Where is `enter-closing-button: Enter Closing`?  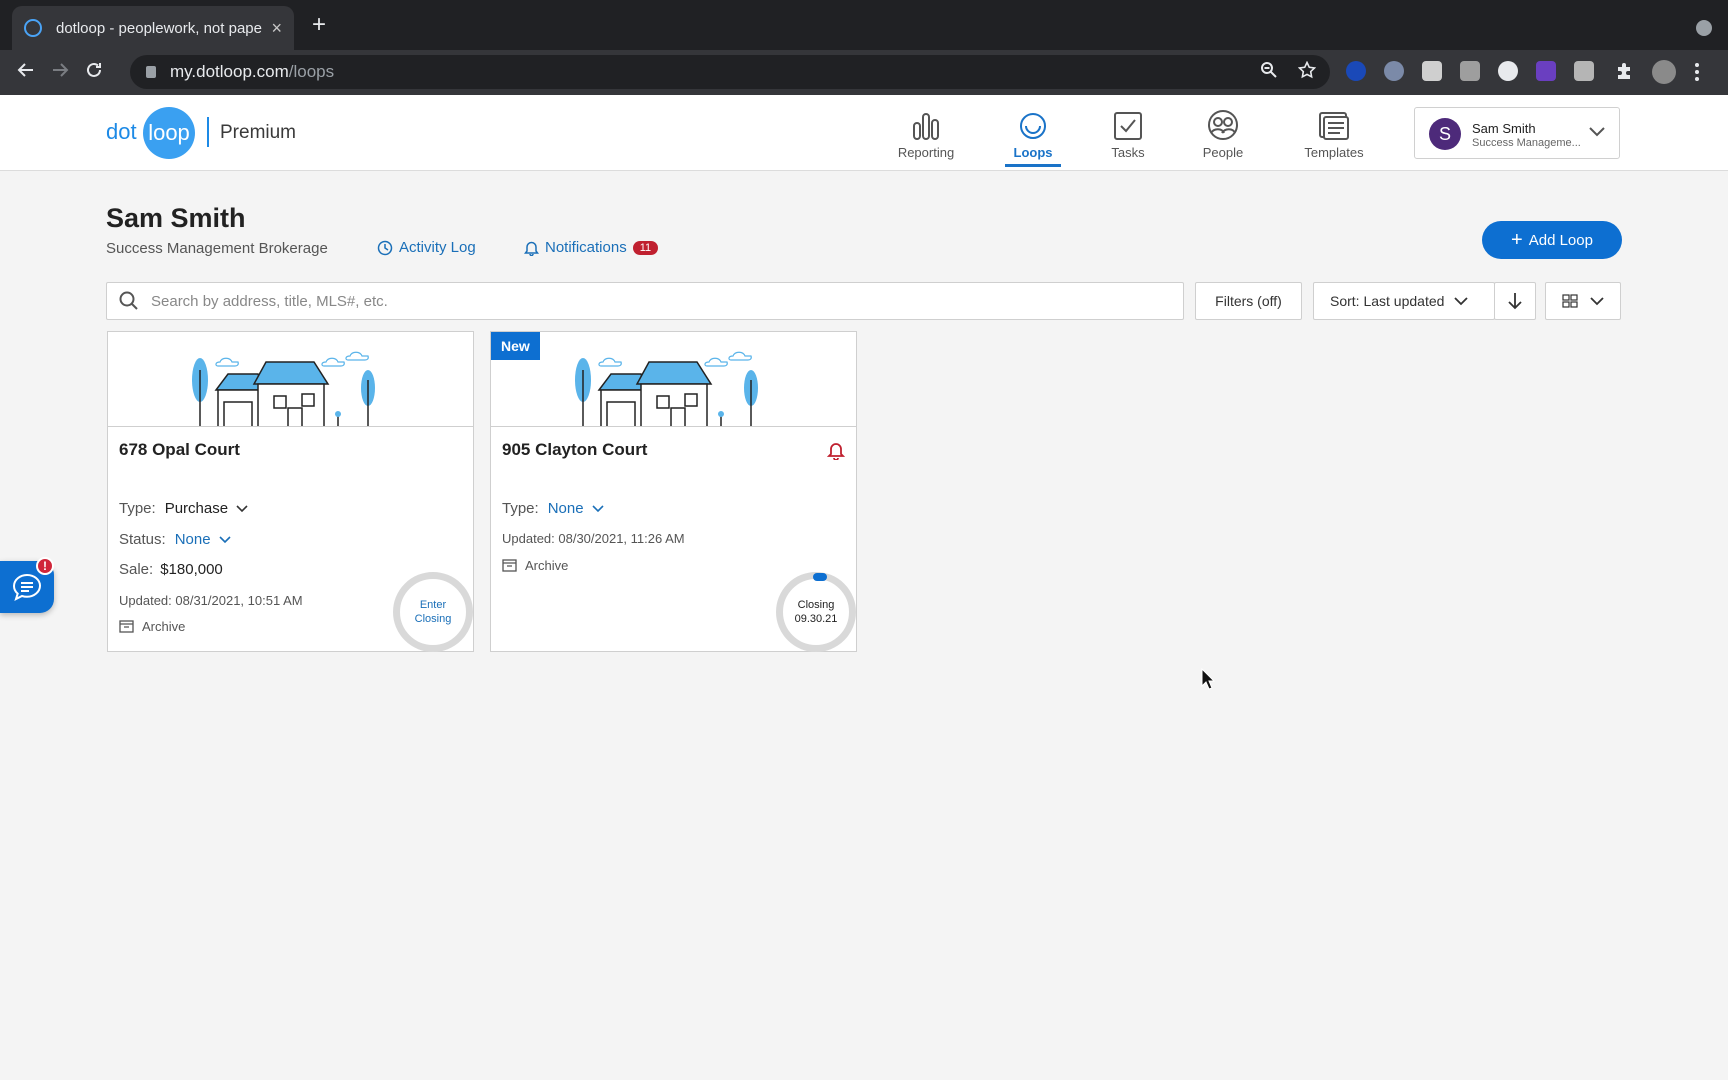 enter-closing-button: Enter Closing is located at coordinates (433, 612).